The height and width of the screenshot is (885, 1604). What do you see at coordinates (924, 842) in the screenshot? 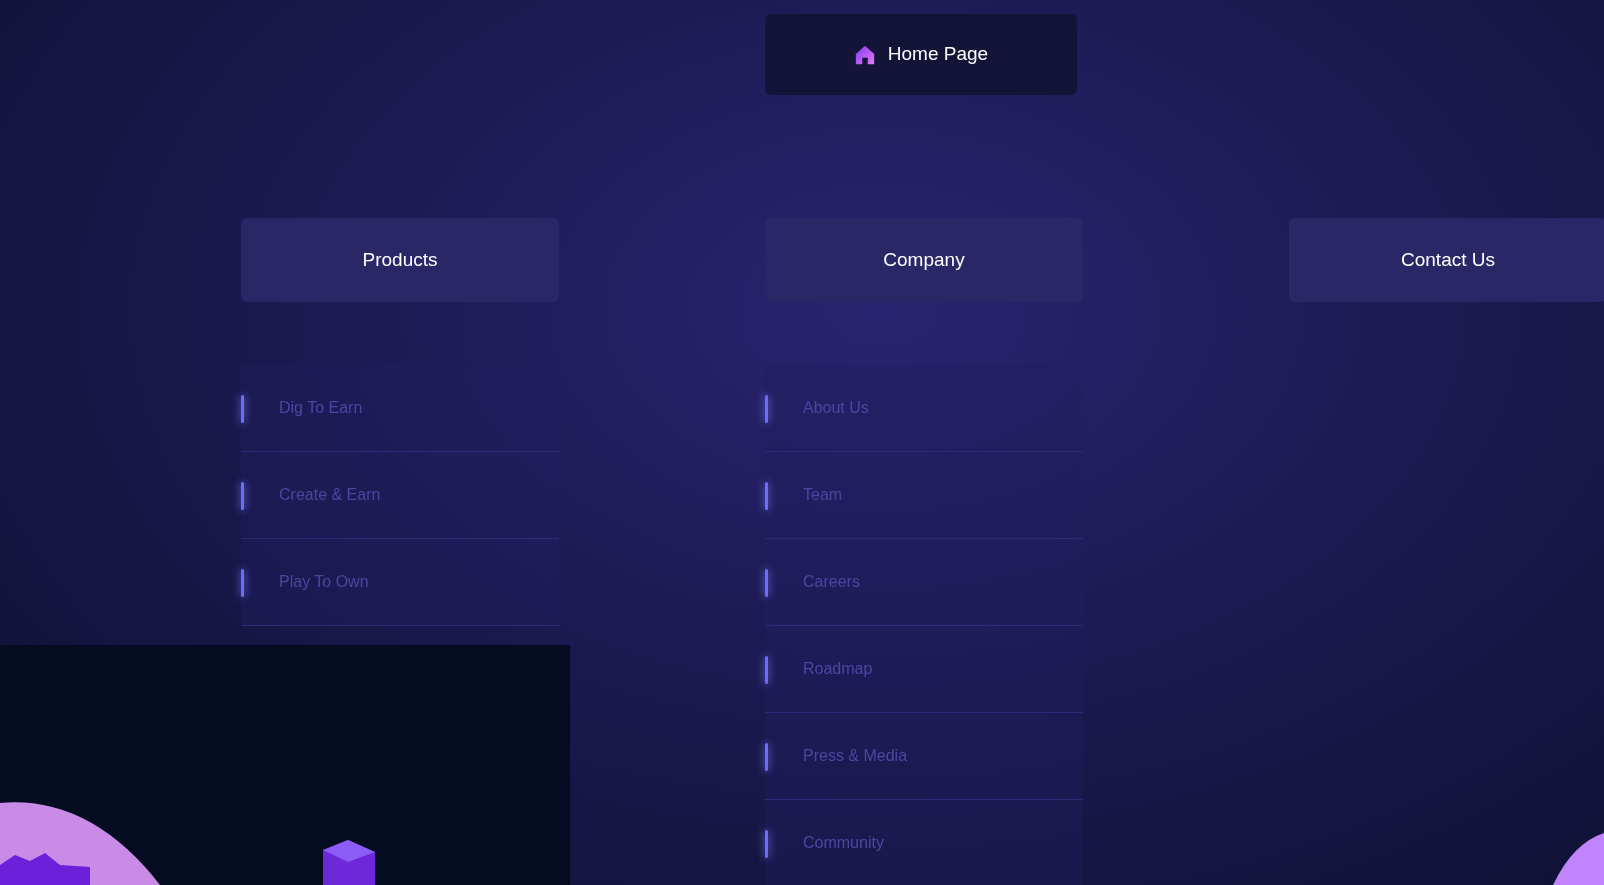
I see `menu-item: Community` at bounding box center [924, 842].